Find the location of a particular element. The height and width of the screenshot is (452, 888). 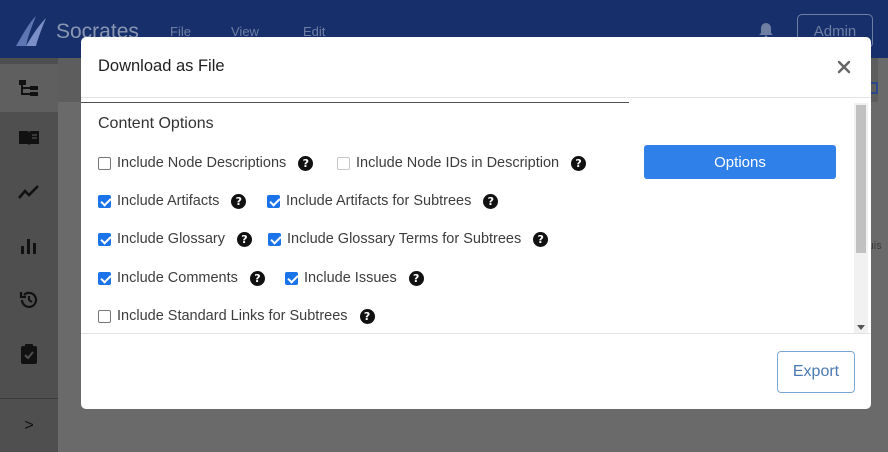

option-label: Include Artifacts is located at coordinates (168, 201).